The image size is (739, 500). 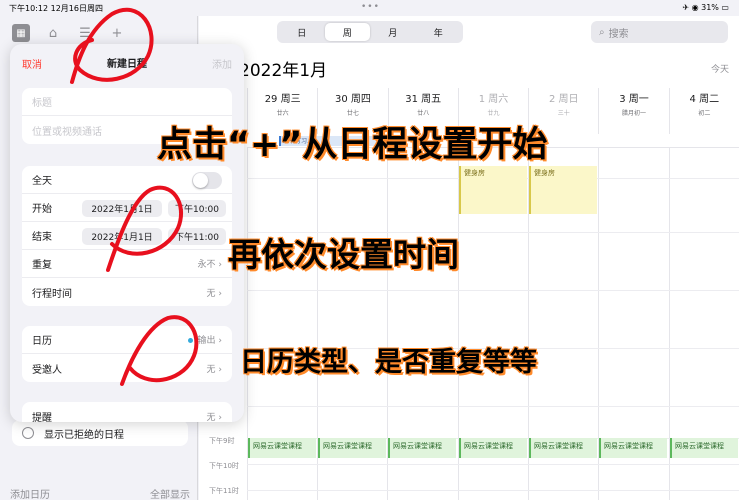 I want to click on today-button: 今天, so click(x=720, y=68).